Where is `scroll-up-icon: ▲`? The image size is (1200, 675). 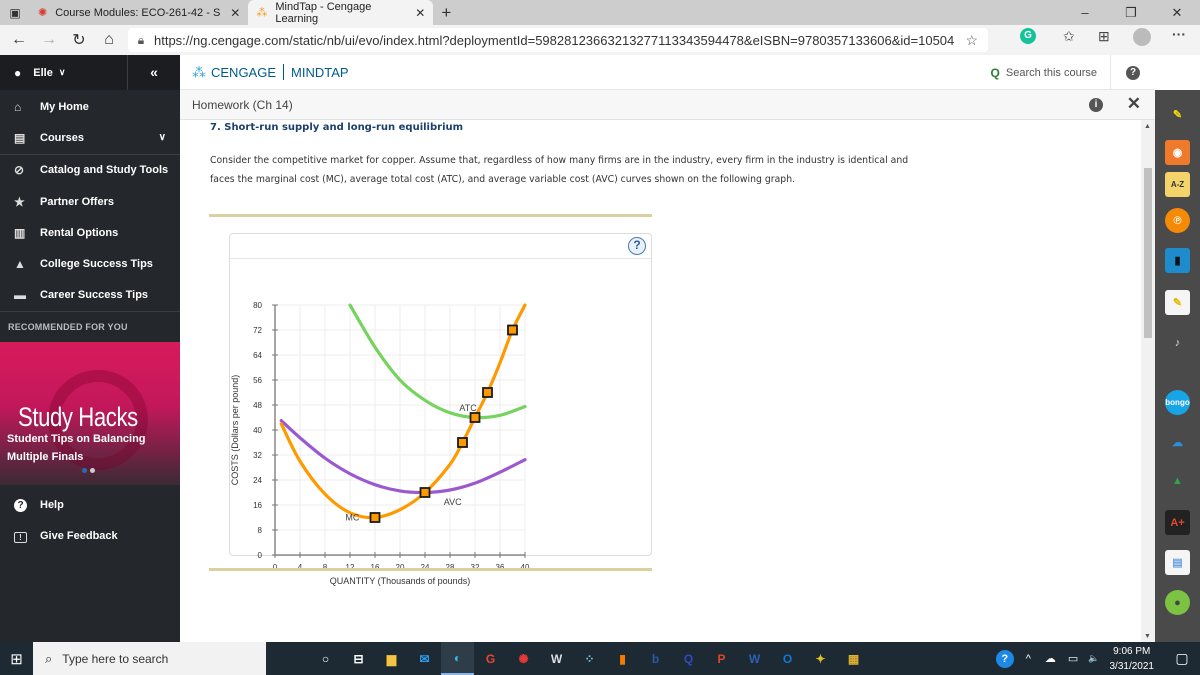 scroll-up-icon: ▲ is located at coordinates (1147, 126).